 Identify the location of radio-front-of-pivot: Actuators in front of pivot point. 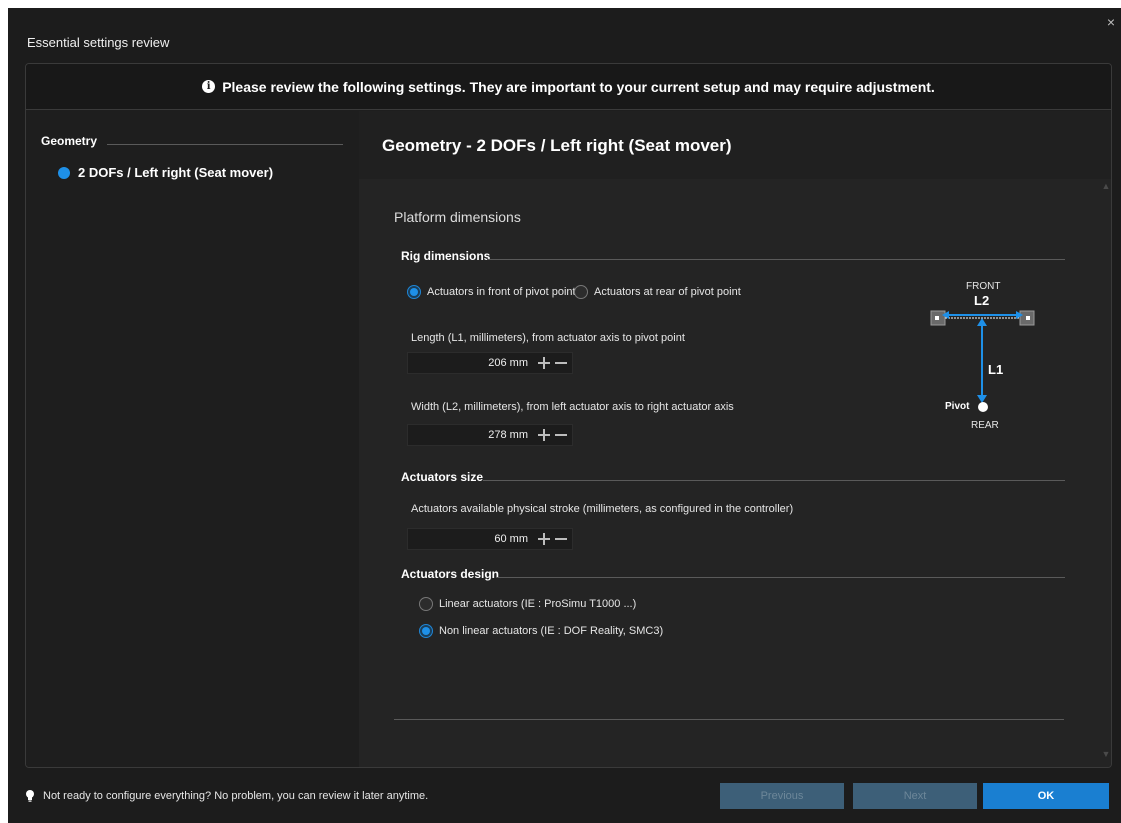
(491, 292).